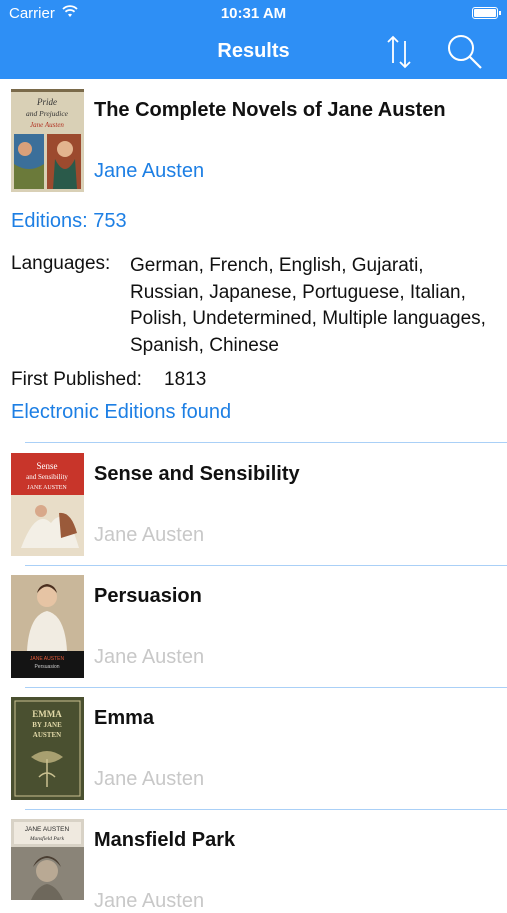 This screenshot has height=913, width=507. I want to click on svg-text: EMMA, so click(47, 714).